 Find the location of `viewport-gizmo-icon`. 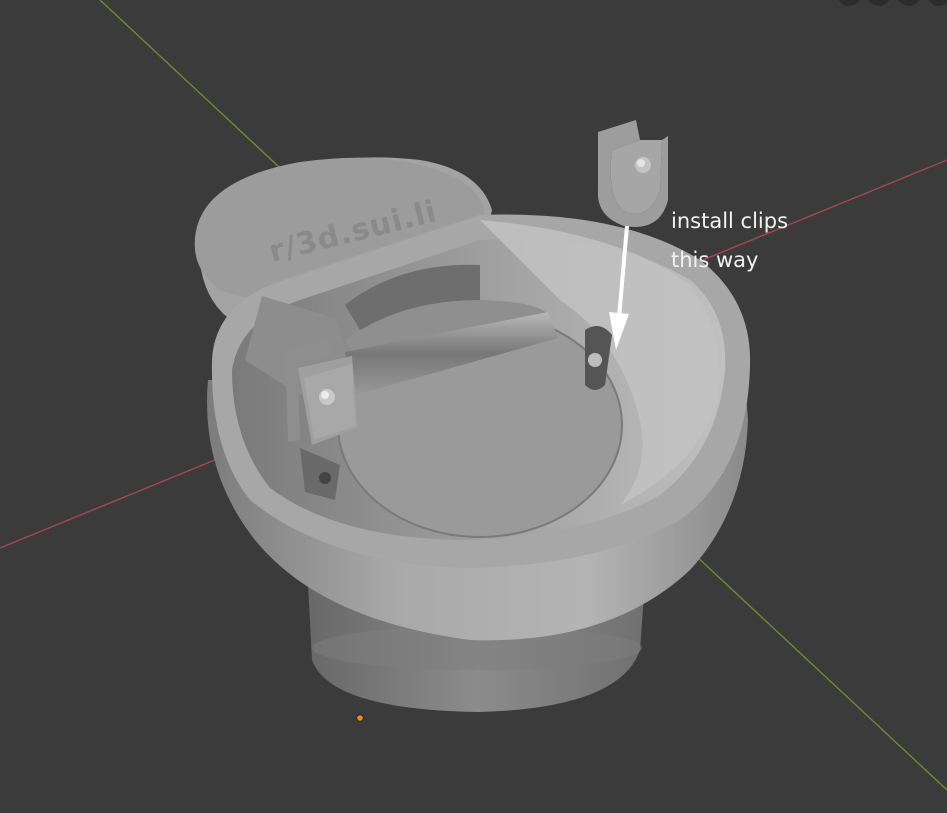

viewport-gizmo-icon is located at coordinates (892, 3).